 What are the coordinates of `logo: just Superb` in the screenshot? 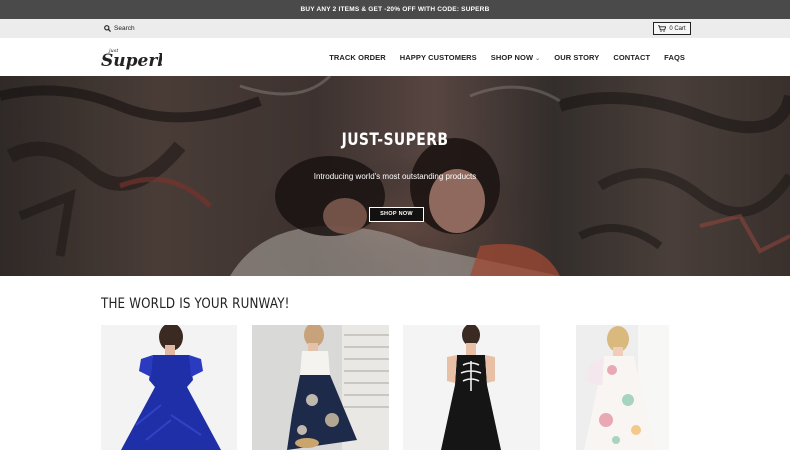 It's located at (131, 57).